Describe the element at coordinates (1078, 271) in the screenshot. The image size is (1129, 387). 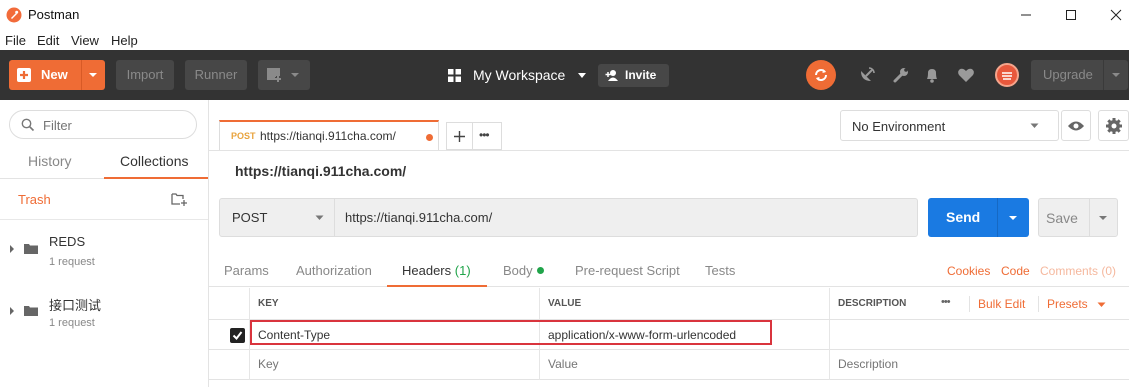
I see `comments-link: Comments (0)` at that location.